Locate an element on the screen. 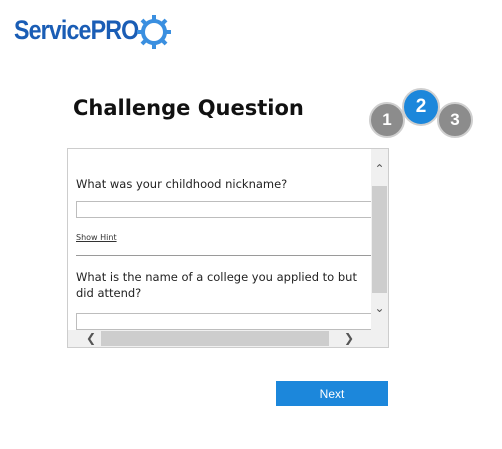 Image resolution: width=502 pixels, height=449 pixels. step-3-badge: 3 is located at coordinates (455, 120).